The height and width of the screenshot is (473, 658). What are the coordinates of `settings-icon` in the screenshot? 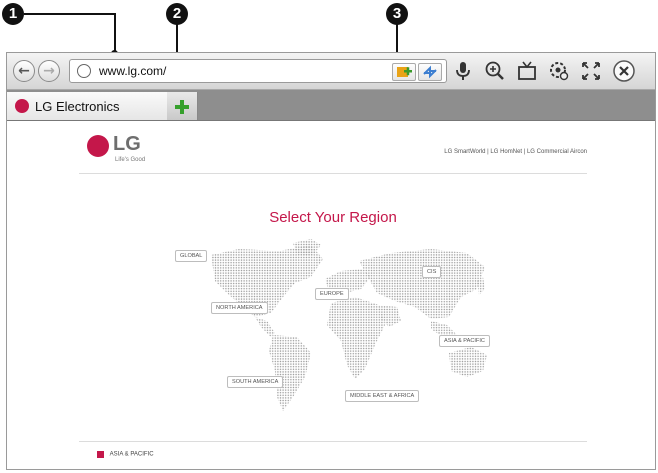 It's located at (559, 71).